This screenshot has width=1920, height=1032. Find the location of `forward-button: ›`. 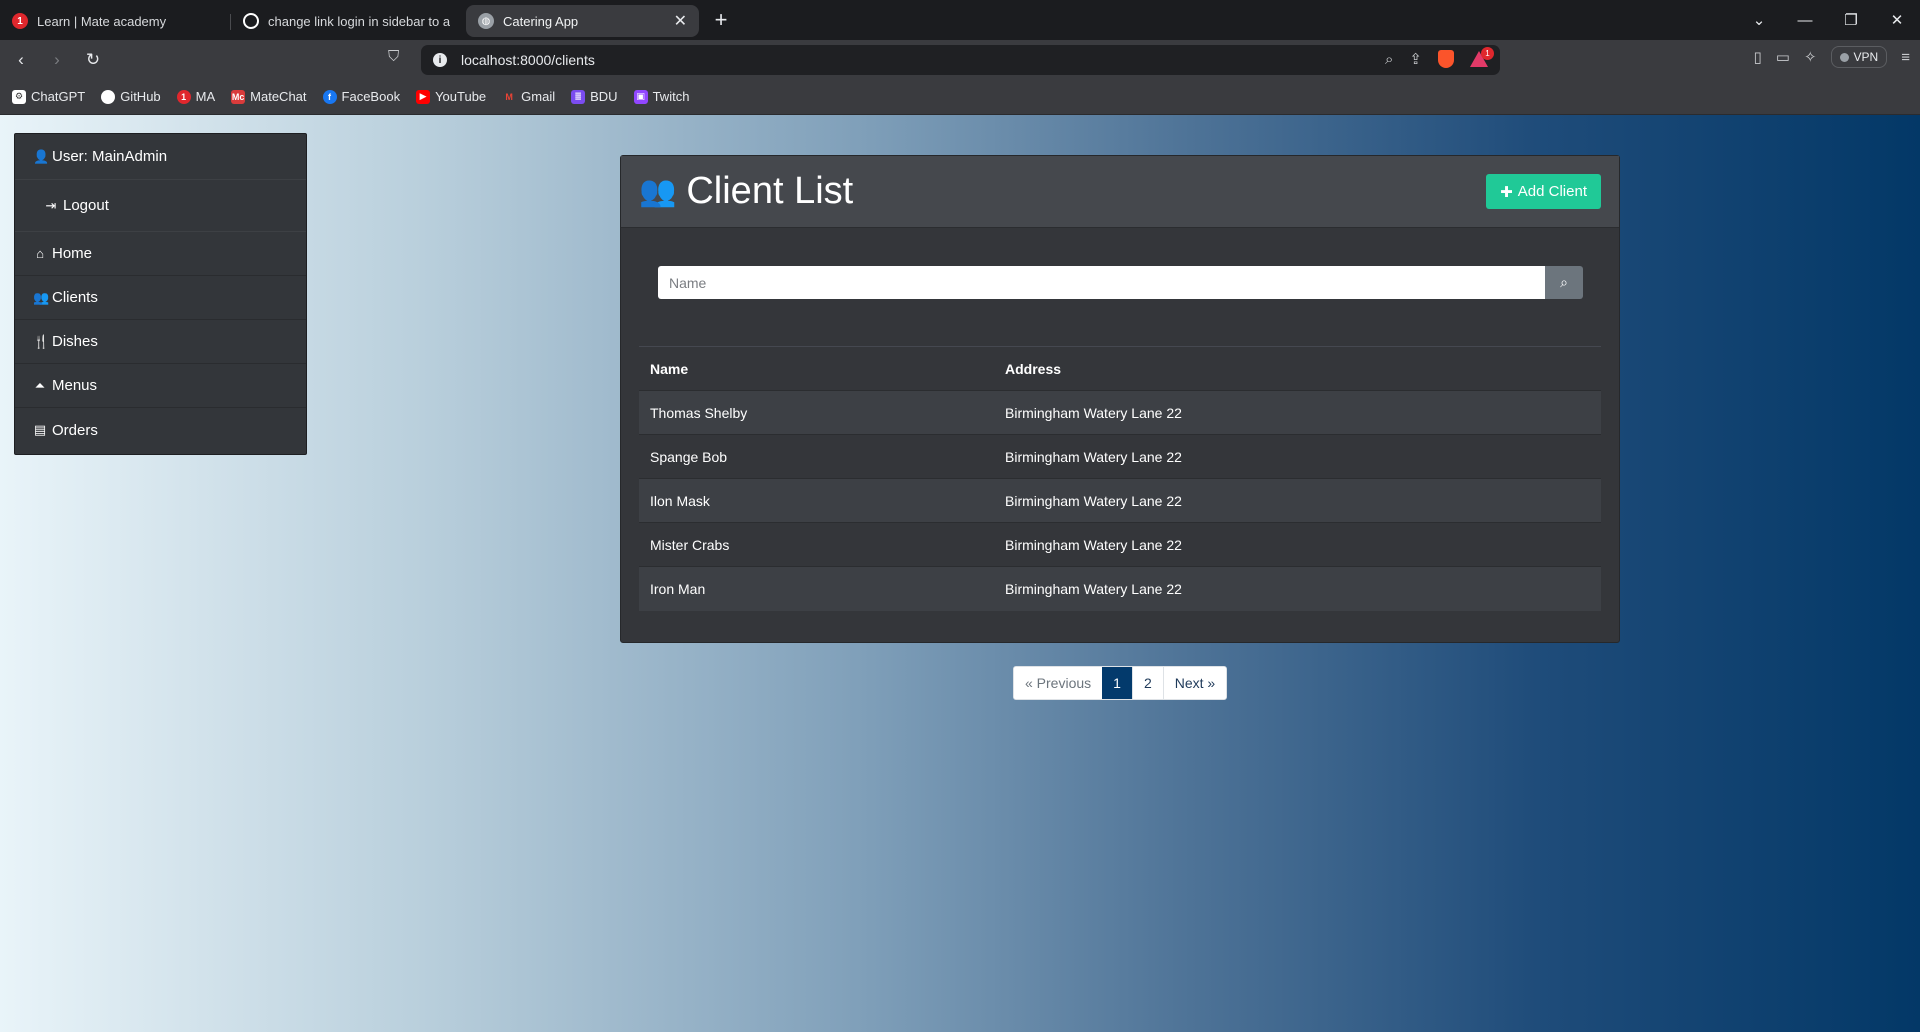

forward-button: › is located at coordinates (57, 60).